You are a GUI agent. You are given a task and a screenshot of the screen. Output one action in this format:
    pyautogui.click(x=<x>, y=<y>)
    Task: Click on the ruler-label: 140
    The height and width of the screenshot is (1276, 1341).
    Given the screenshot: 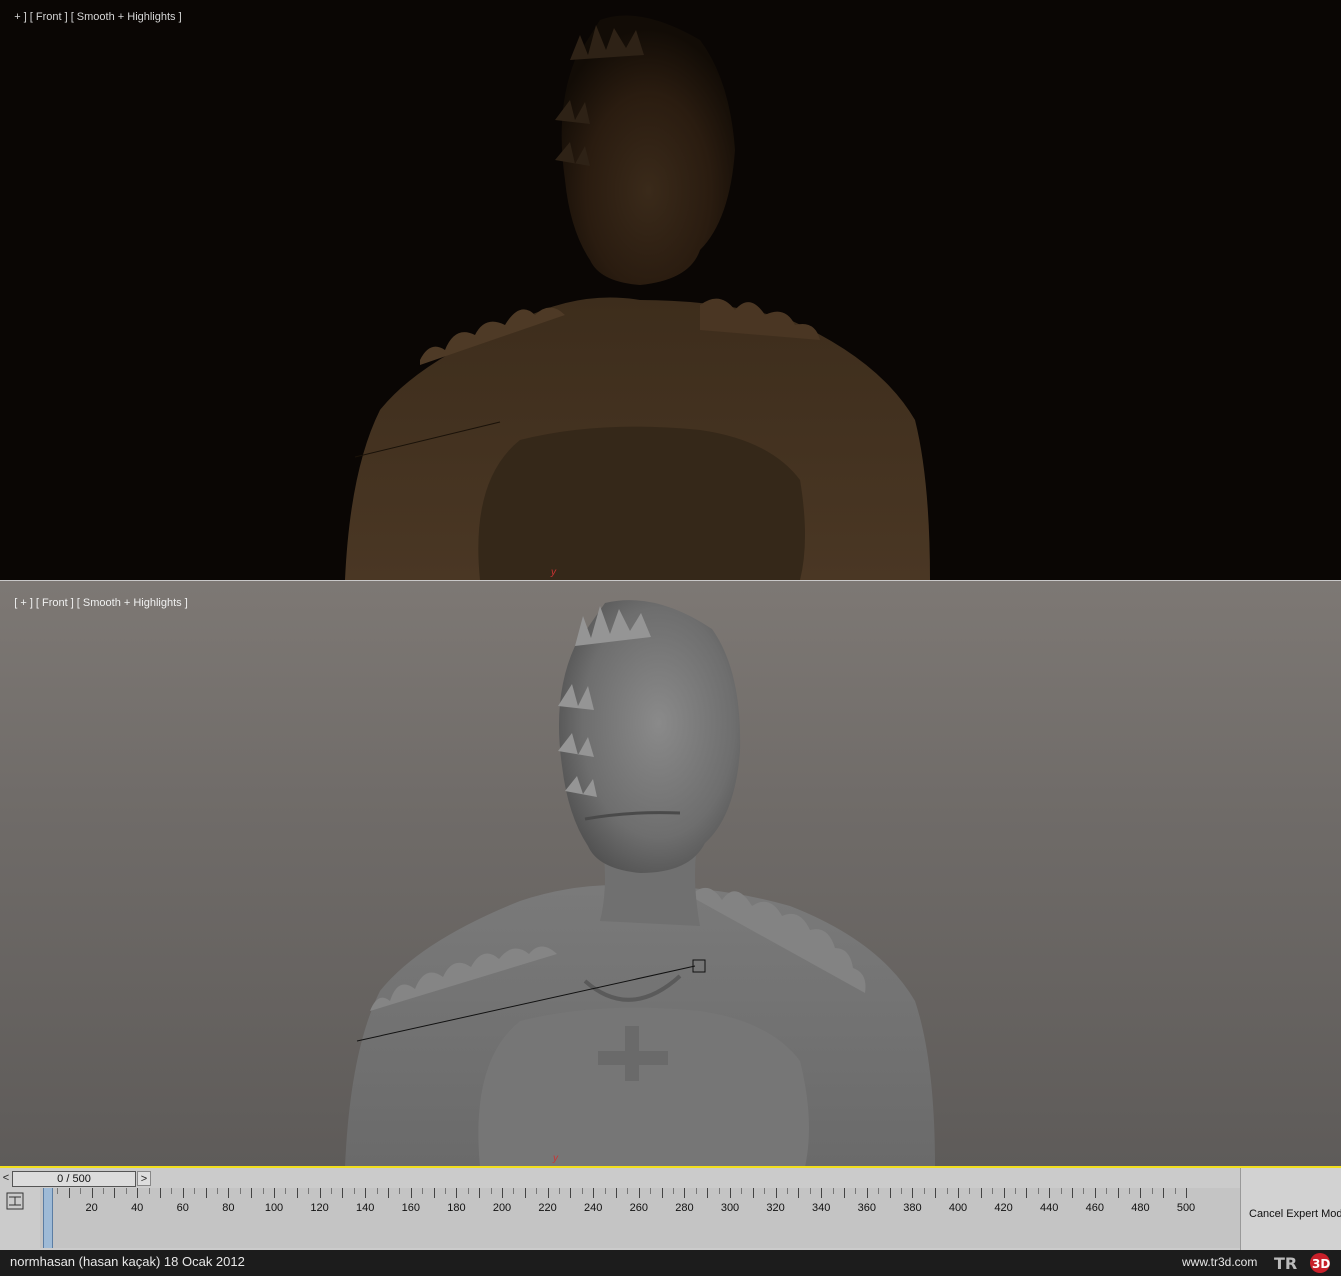 What is the action you would take?
    pyautogui.click(x=365, y=1208)
    